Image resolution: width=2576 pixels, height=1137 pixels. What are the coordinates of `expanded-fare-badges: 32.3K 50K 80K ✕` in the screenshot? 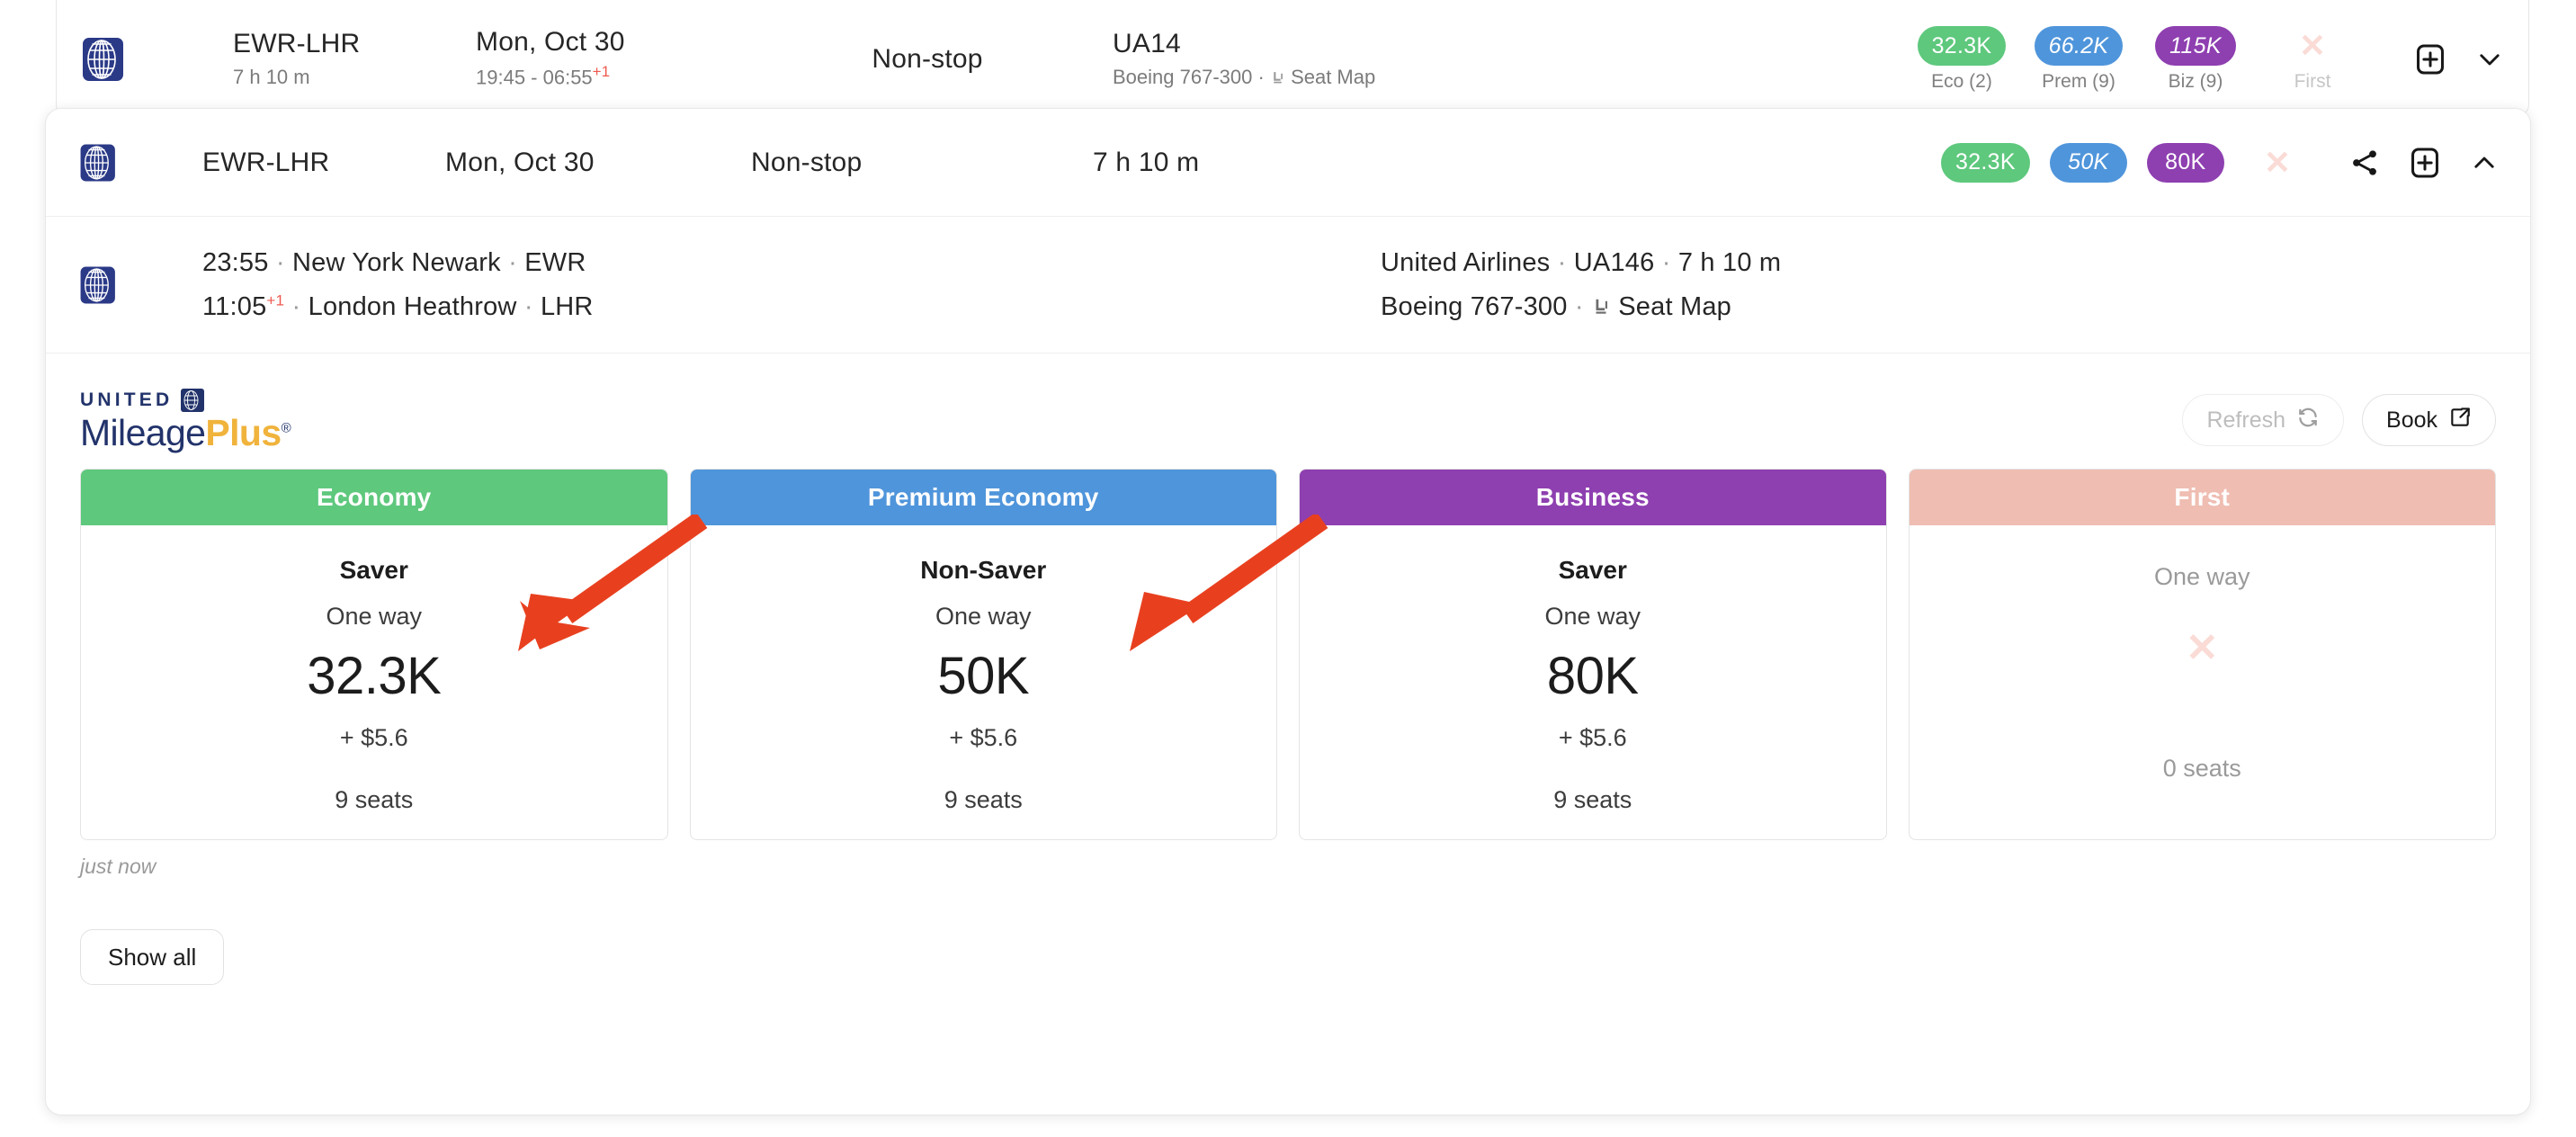 It's located at (2115, 162).